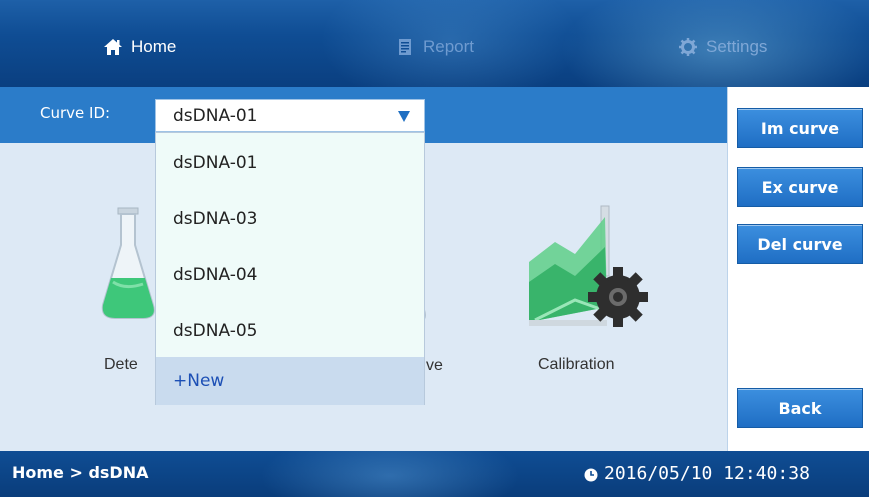 This screenshot has width=869, height=497. Describe the element at coordinates (576, 364) in the screenshot. I see `calibration-label: Calibration` at that location.